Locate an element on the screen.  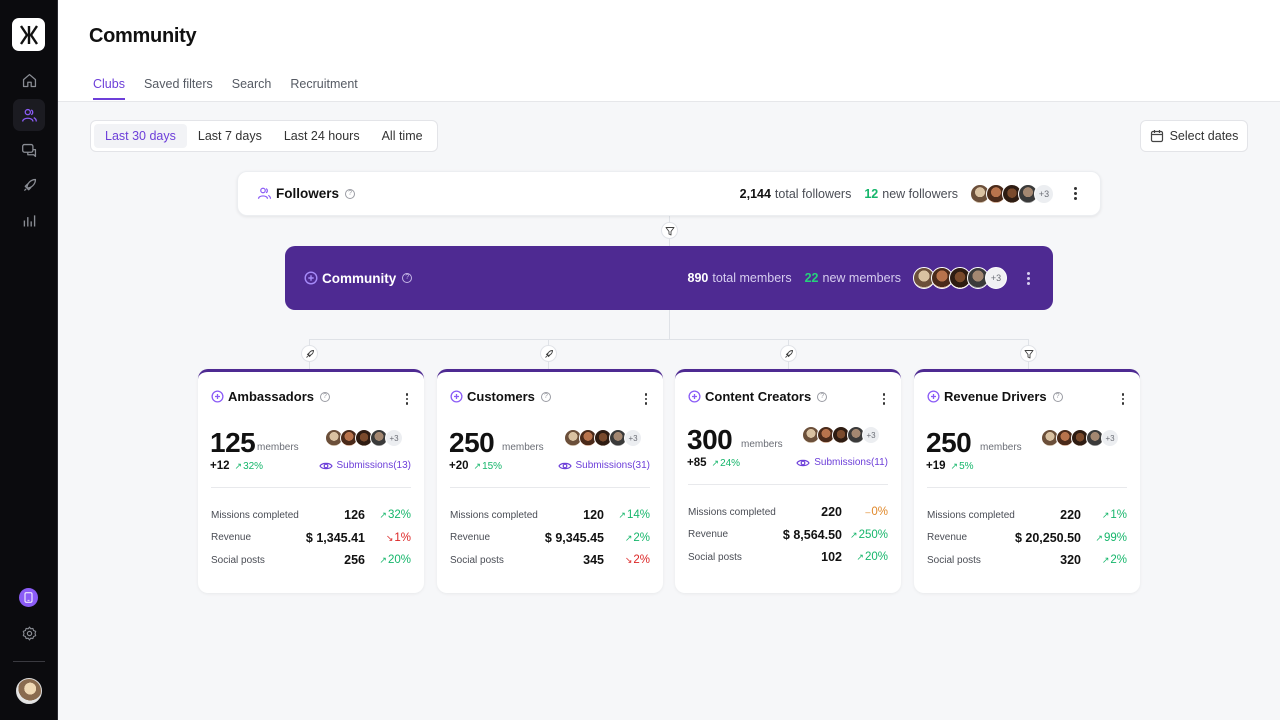
range-last-24-hours: Last 24 hours is located at coordinates (322, 136).